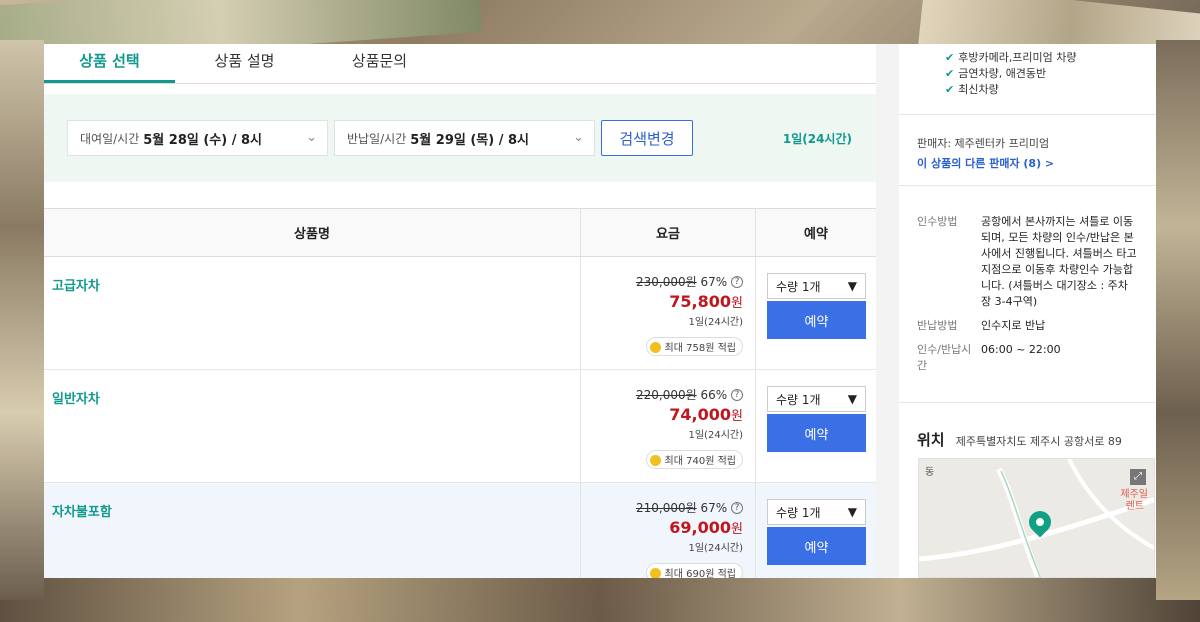 The width and height of the screenshot is (1200, 622). I want to click on info-key: 반납방법, so click(937, 325).